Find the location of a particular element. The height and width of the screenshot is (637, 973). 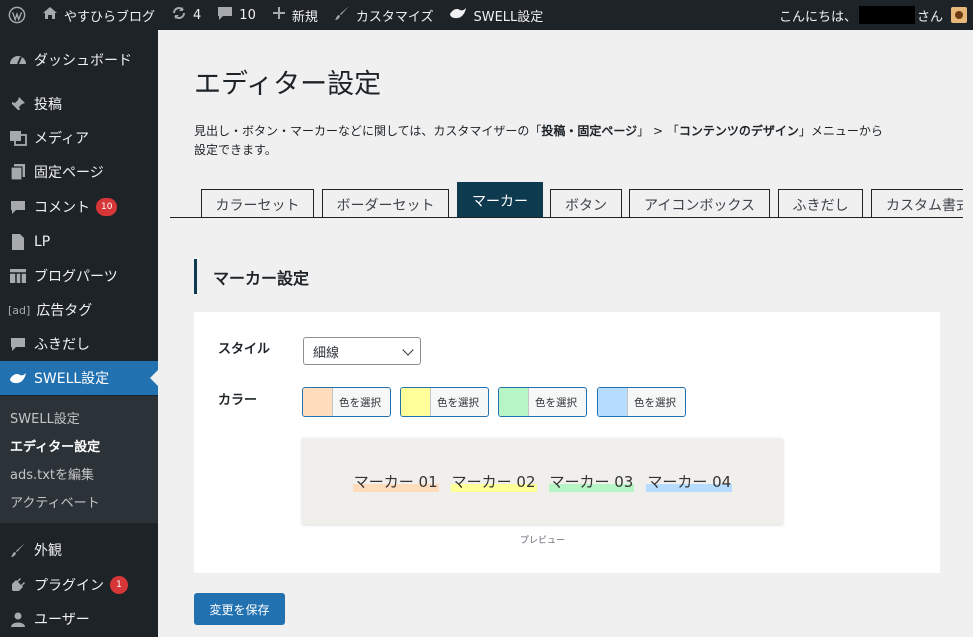

swell-wave-icon is located at coordinates (458, 15).